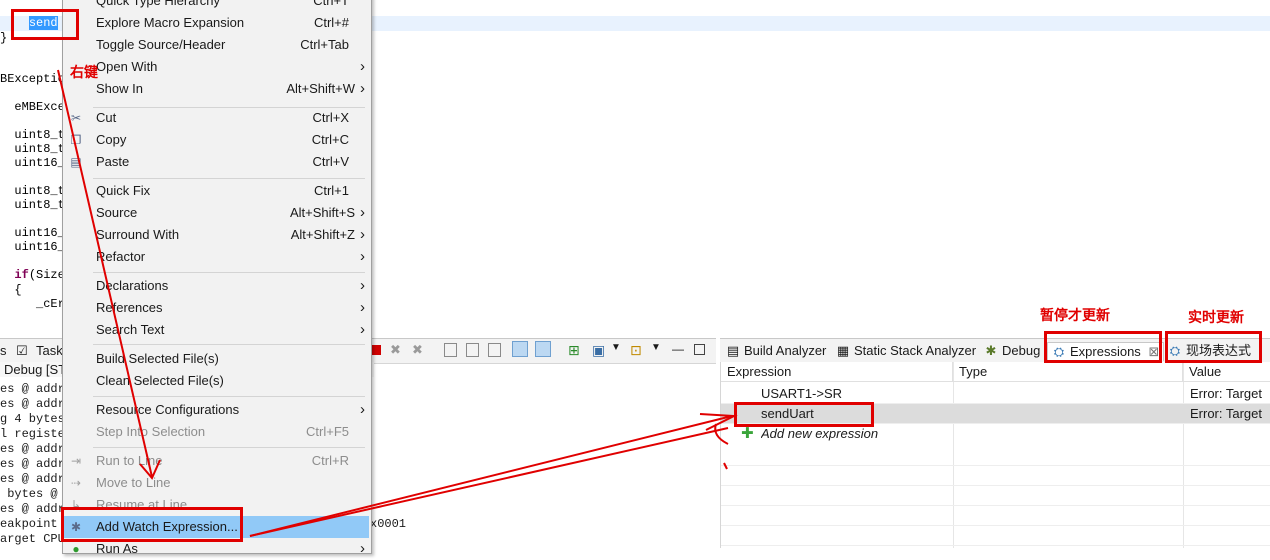 The image size is (1270, 560). I want to click on run-as-icon: ●, so click(76, 549).